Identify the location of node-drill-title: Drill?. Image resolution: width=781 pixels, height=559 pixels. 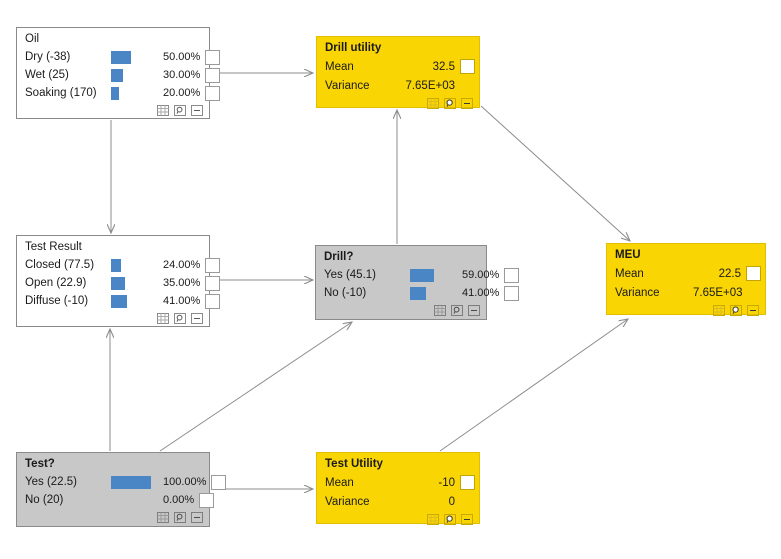
(339, 257).